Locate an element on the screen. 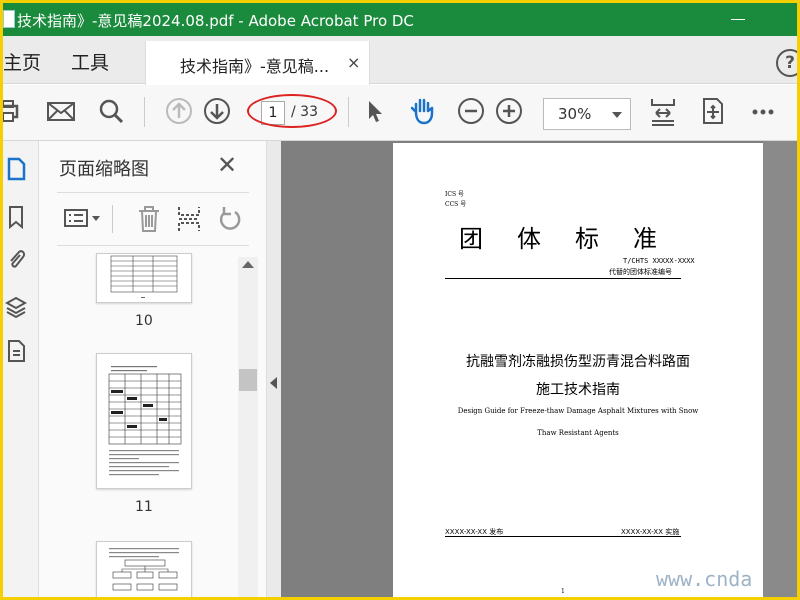  title-cn-line2: 施工技术指南 is located at coordinates (578, 390).